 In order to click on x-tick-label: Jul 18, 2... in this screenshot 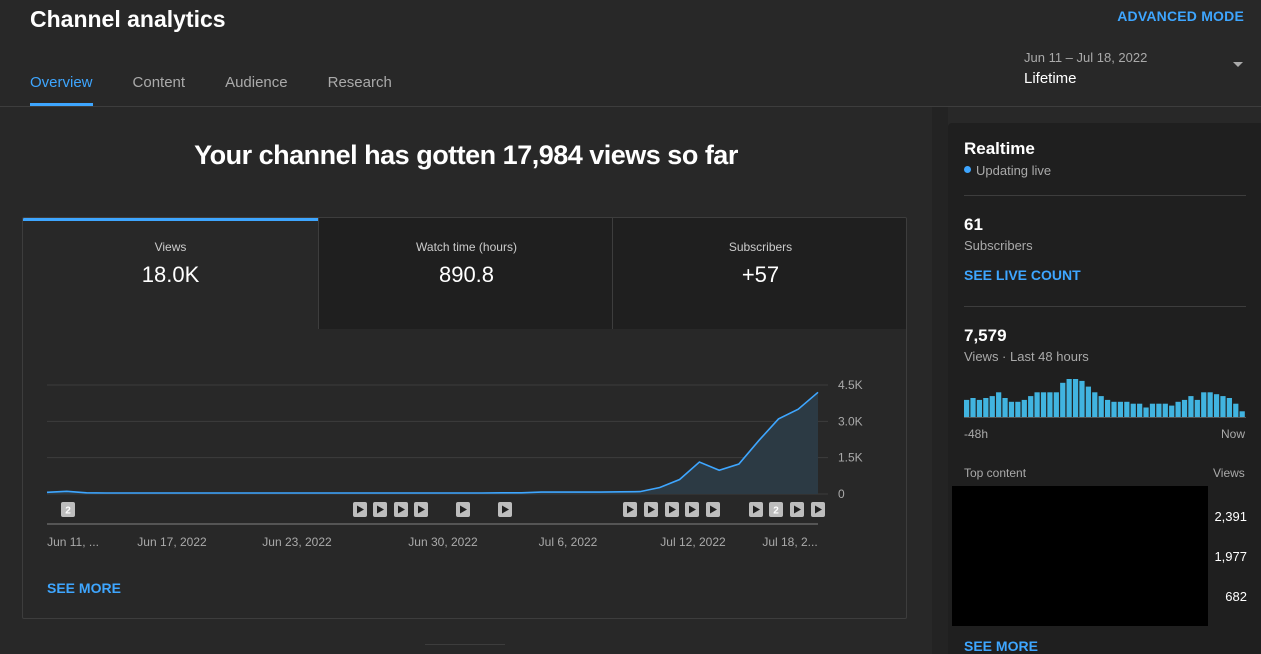, I will do `click(789, 542)`.